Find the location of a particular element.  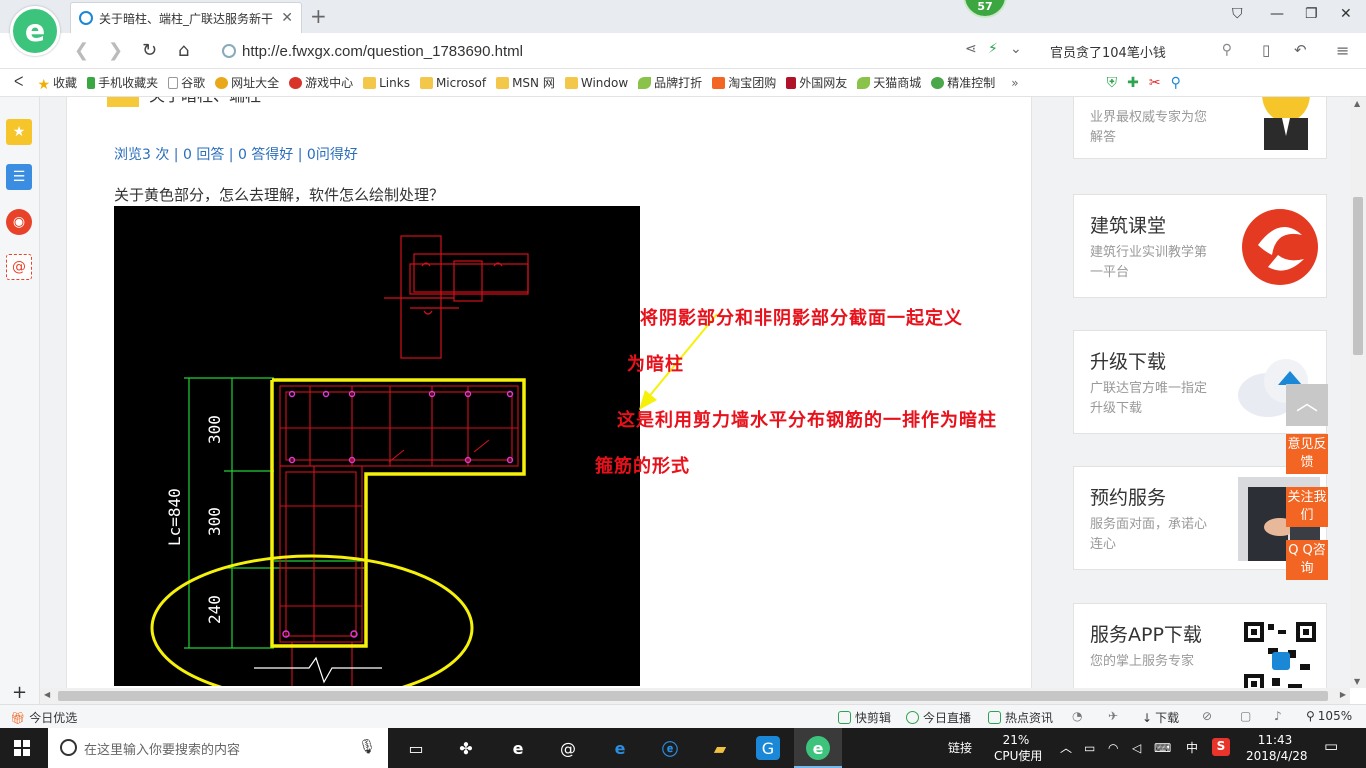

zoom-control: ⚲ 105% is located at coordinates (1329, 716).